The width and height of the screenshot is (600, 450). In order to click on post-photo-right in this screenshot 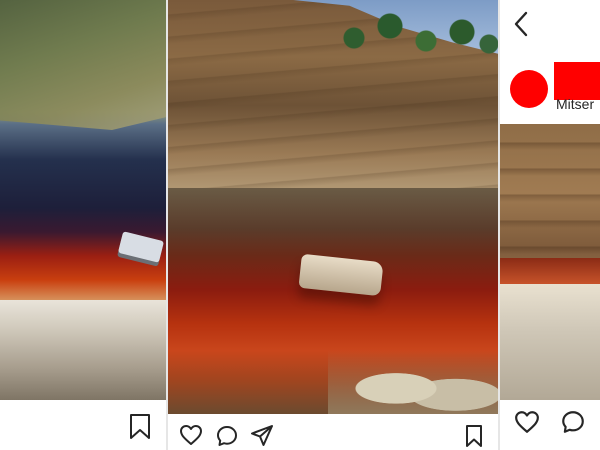, I will do `click(550, 262)`.